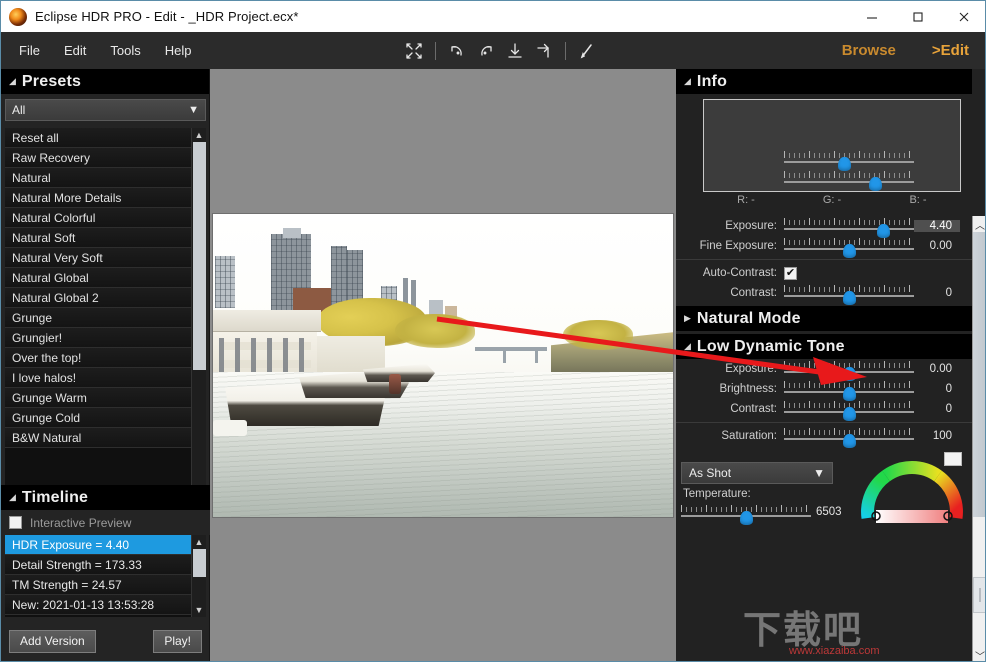 The image size is (986, 662). I want to click on timeline-scroll-track, so click(199, 576).